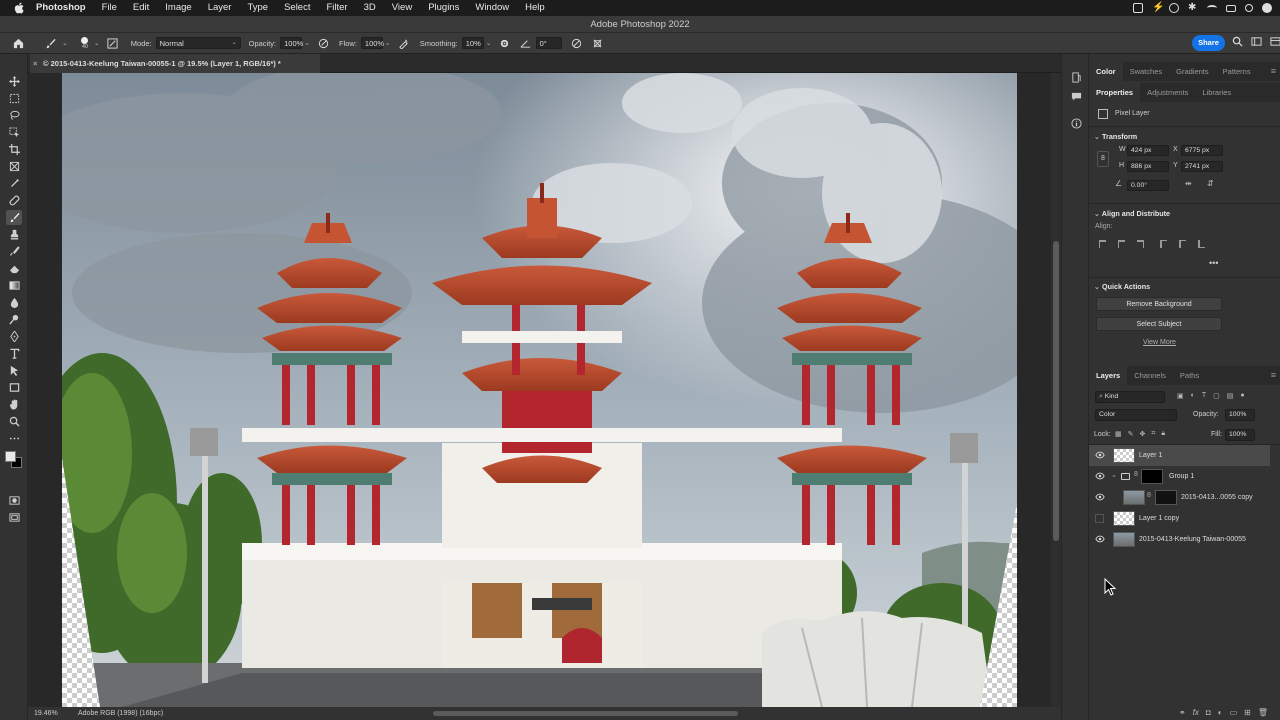 This screenshot has height=720, width=1280. I want to click on menu-type: Type, so click(257, 8).